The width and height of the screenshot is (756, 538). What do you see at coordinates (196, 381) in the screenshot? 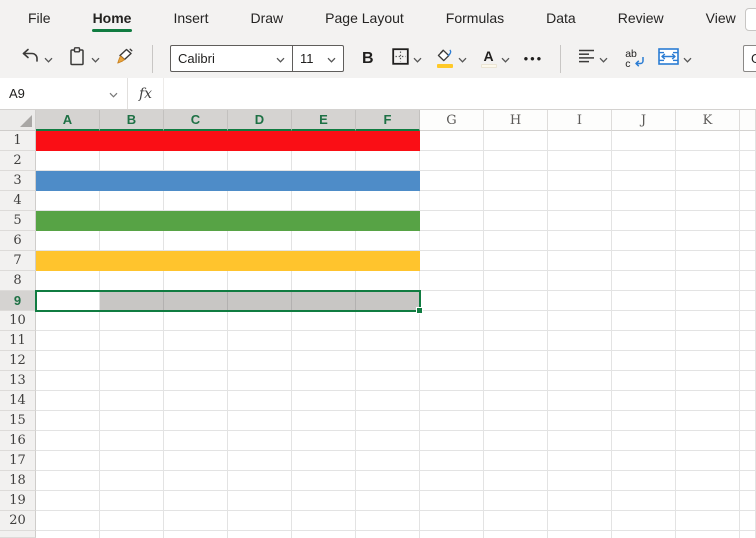
I see `cell-C13` at bounding box center [196, 381].